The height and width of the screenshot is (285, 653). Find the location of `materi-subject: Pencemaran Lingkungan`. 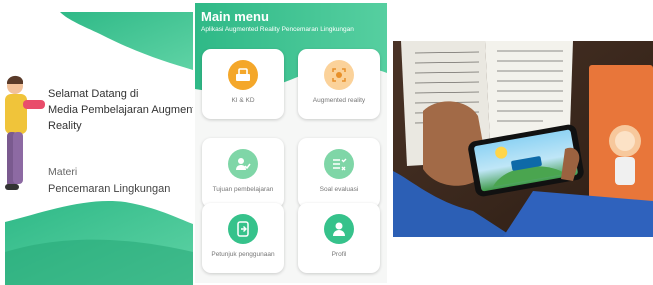

materi-subject: Pencemaran Lingkungan is located at coordinates (109, 189).